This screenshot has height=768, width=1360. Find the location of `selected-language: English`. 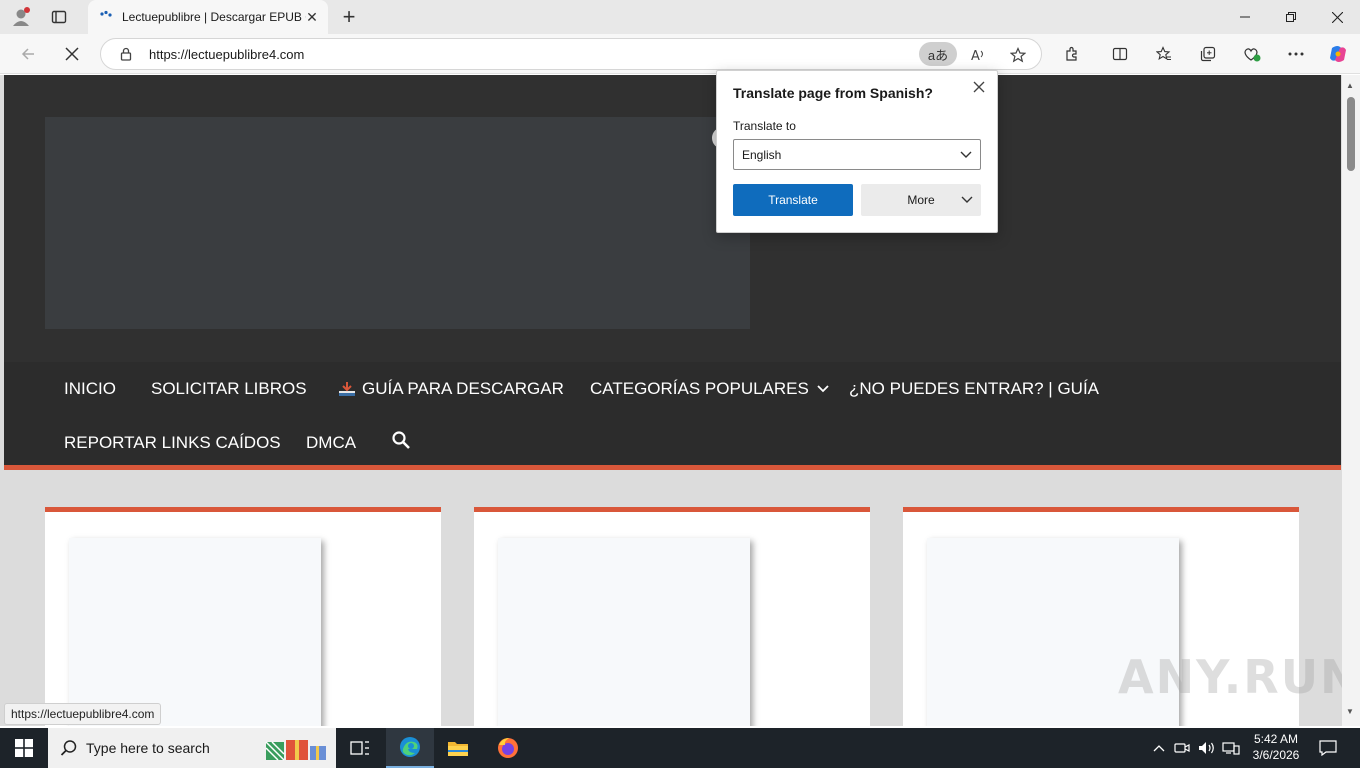

selected-language: English is located at coordinates (762, 154).